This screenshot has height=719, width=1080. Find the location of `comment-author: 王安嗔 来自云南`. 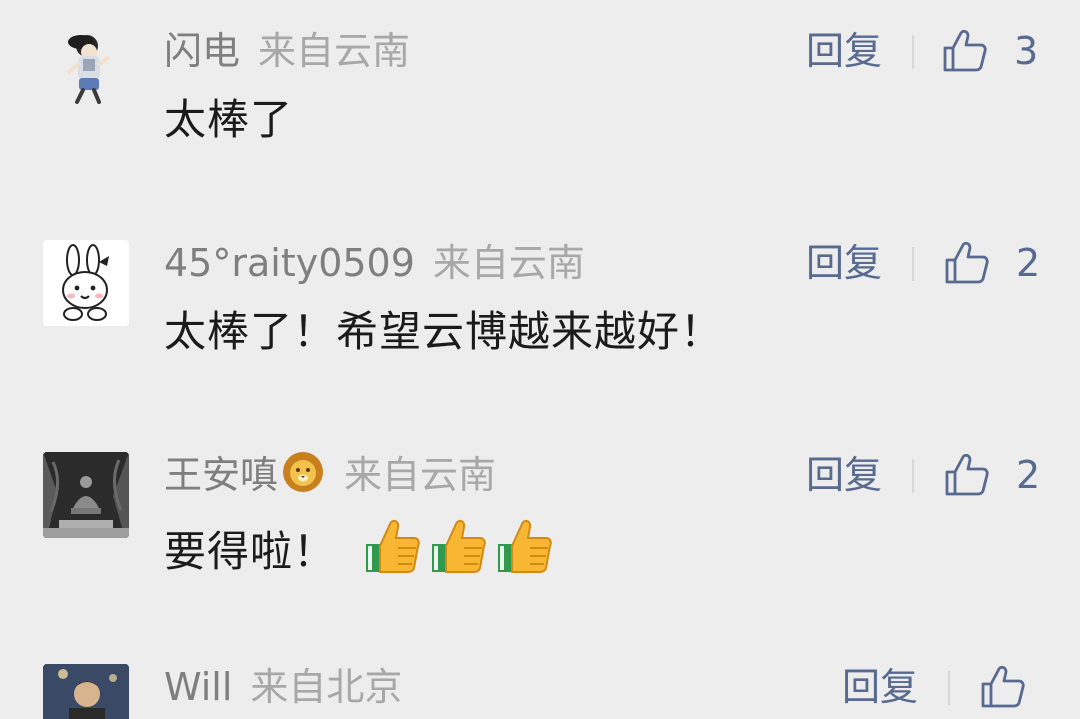

comment-author: 王安嗔 来自云南 is located at coordinates (330, 478).